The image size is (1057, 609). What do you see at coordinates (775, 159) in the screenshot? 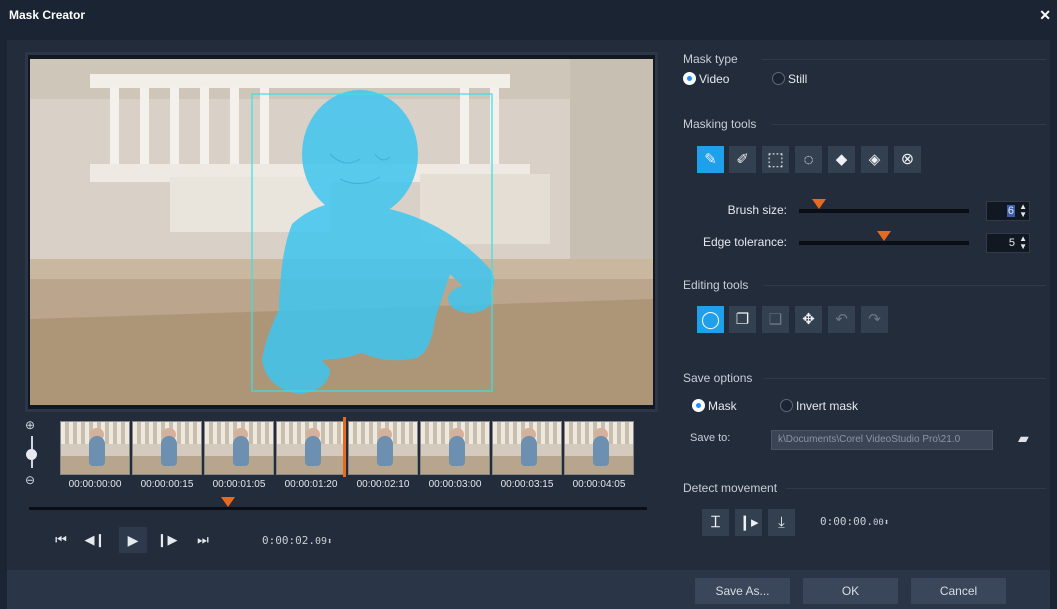
I see `rectangle-select-icon: ⬚` at bounding box center [775, 159].